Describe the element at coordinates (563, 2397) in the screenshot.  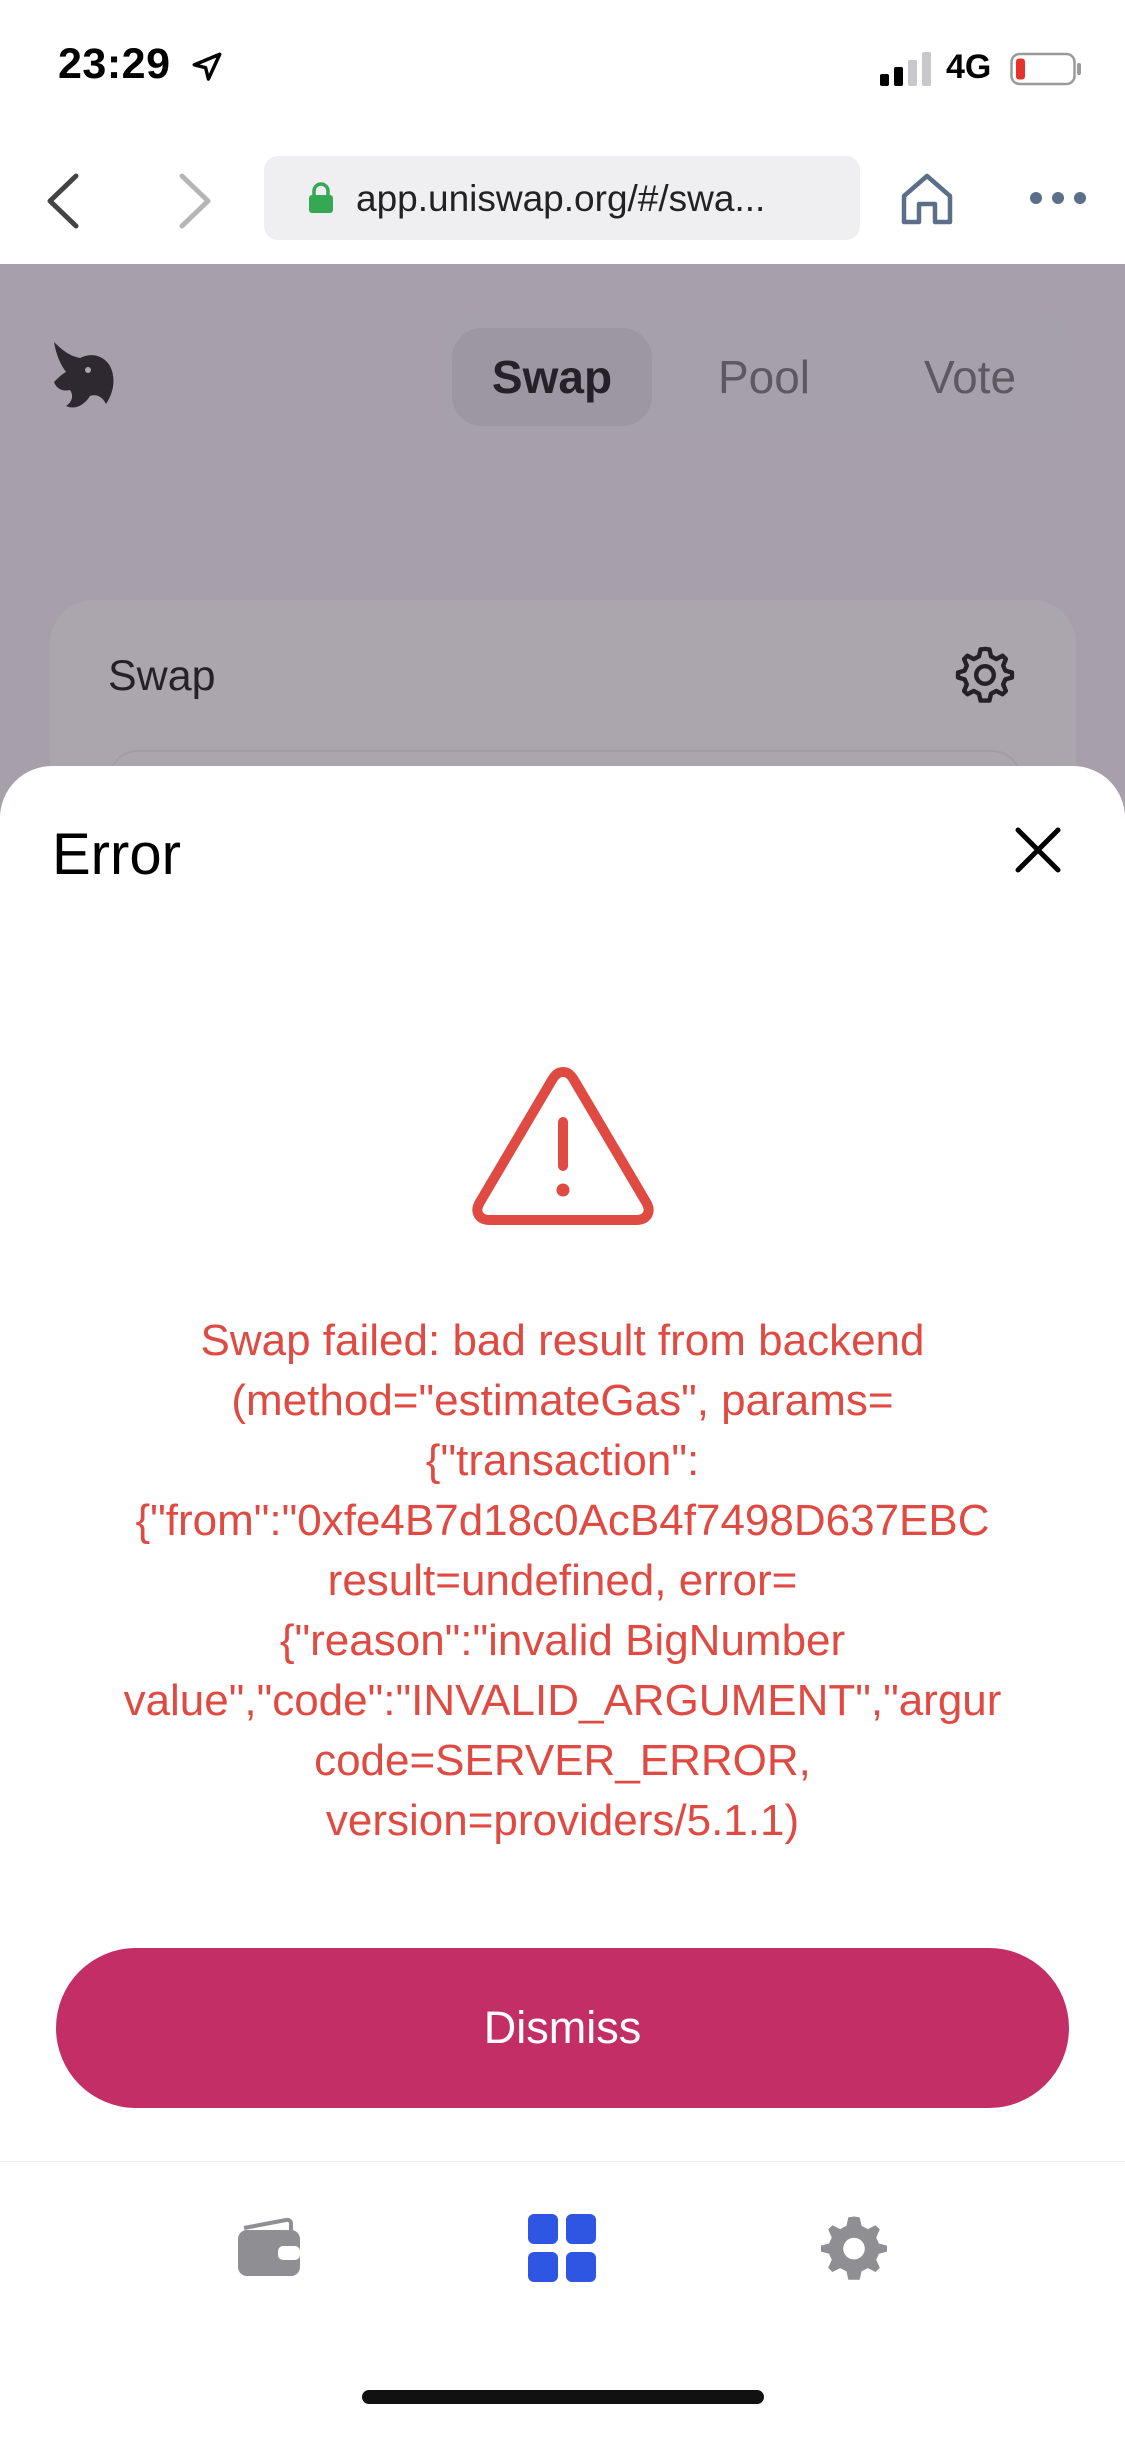
I see `home-indicator` at that location.